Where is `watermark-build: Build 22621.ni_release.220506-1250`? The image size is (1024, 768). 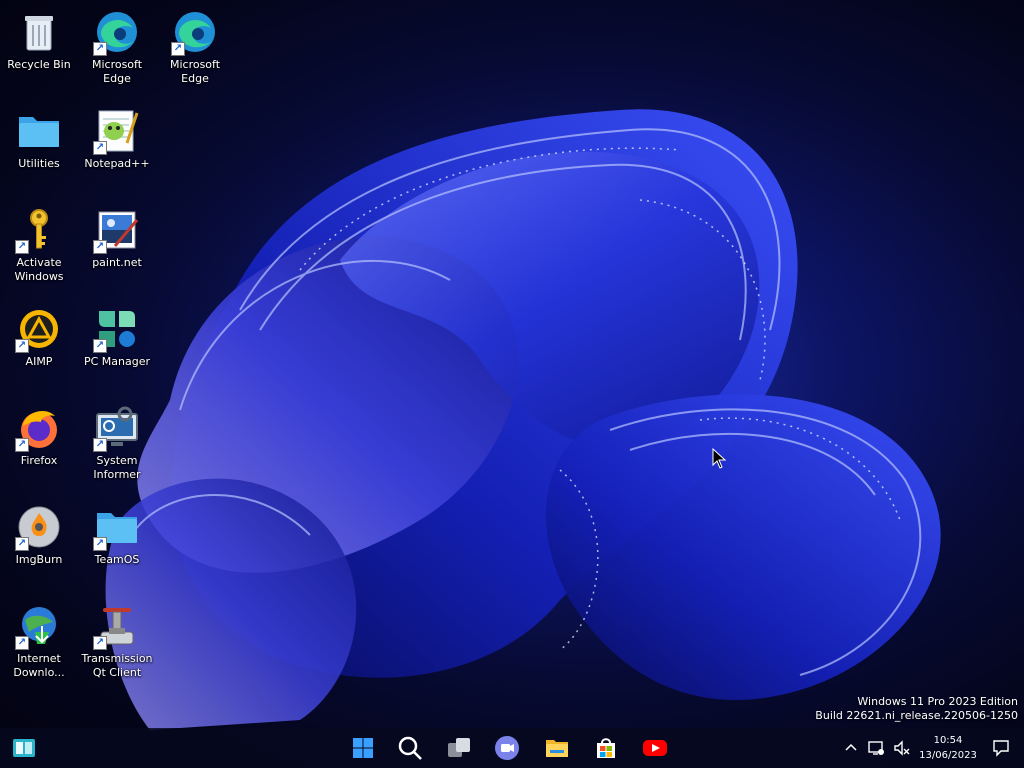 watermark-build: Build 22621.ni_release.220506-1250 is located at coordinates (916, 715).